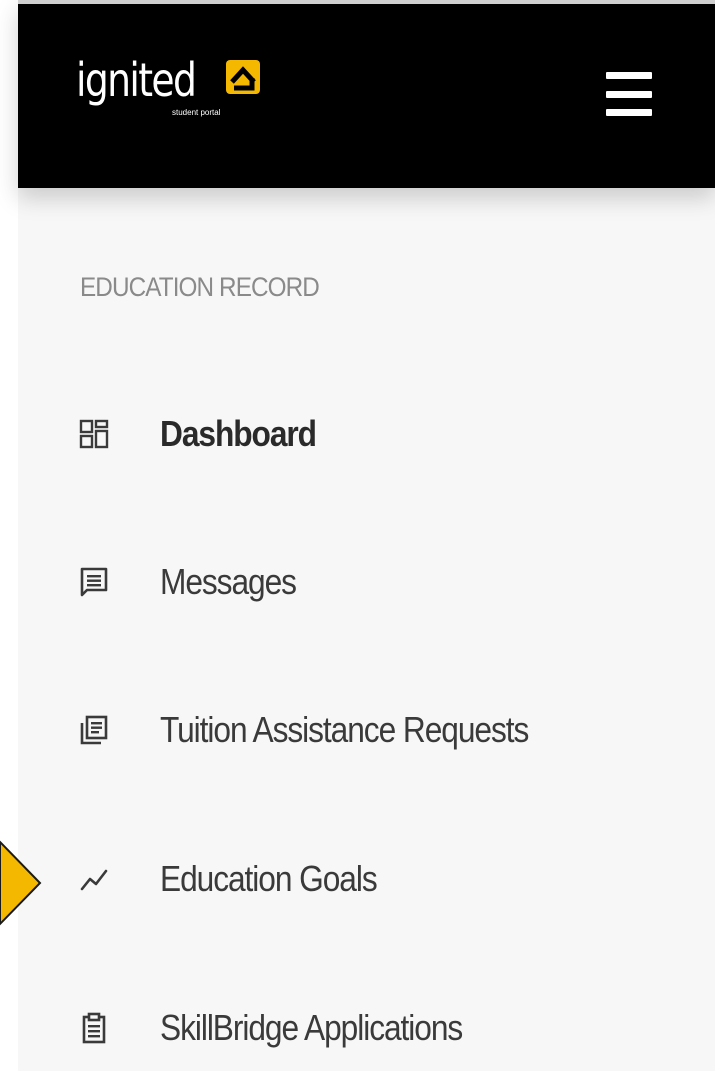 Image resolution: width=715 pixels, height=1071 pixels. What do you see at coordinates (200, 287) in the screenshot?
I see `section-label-education-record: EDUCATION RECORD` at bounding box center [200, 287].